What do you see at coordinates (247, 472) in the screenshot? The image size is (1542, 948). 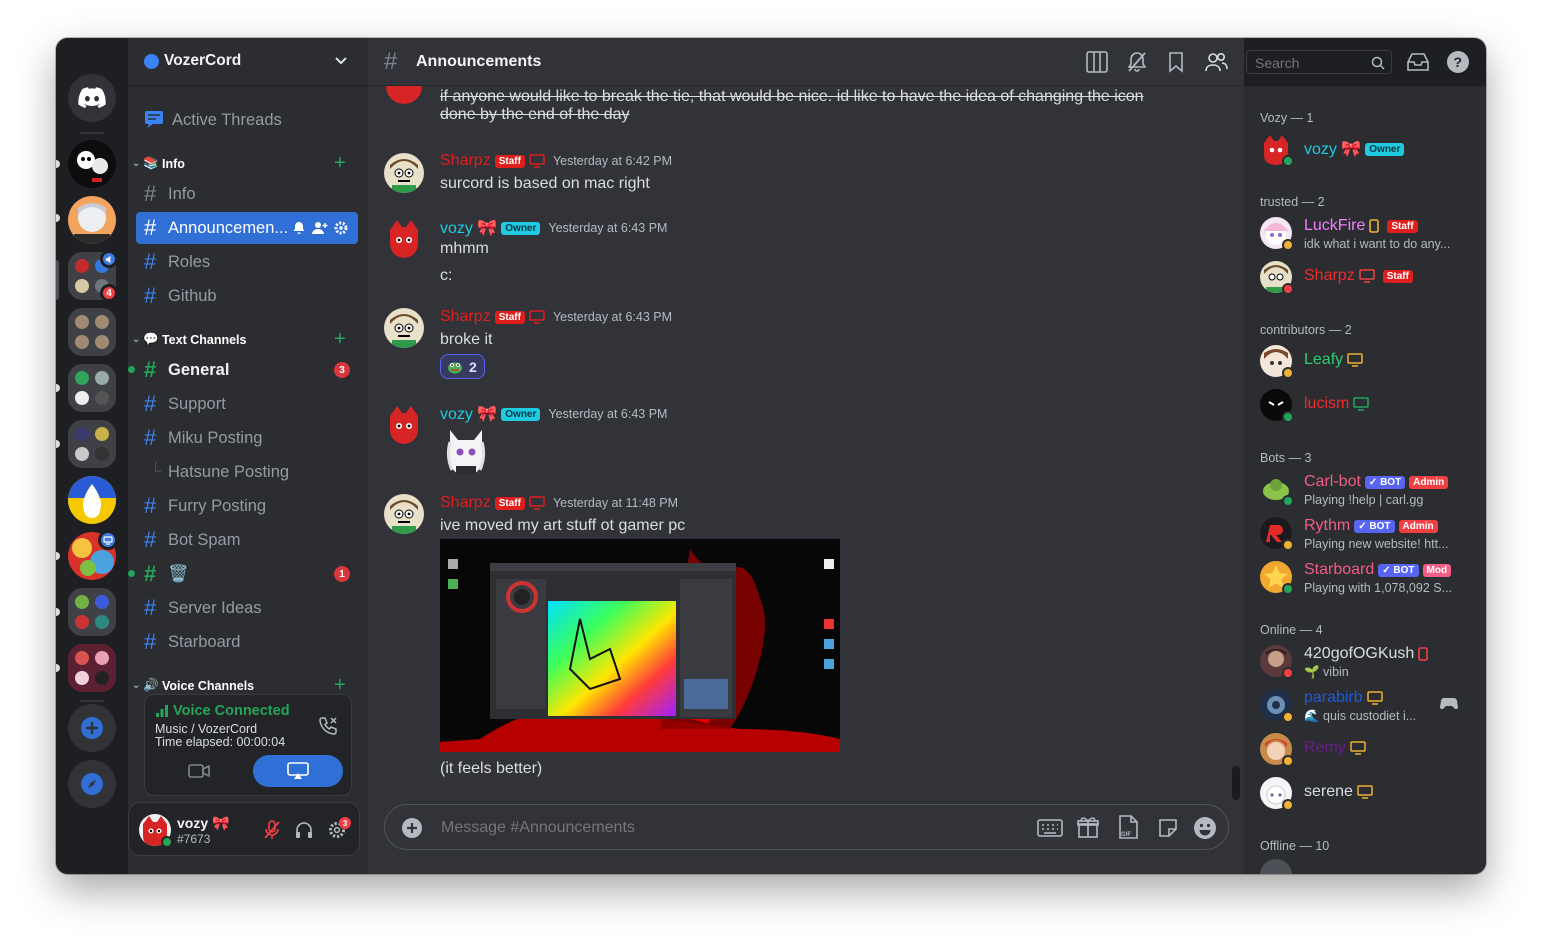 I see `thread-hatsune-posting: └ Hatsune Posting` at bounding box center [247, 472].